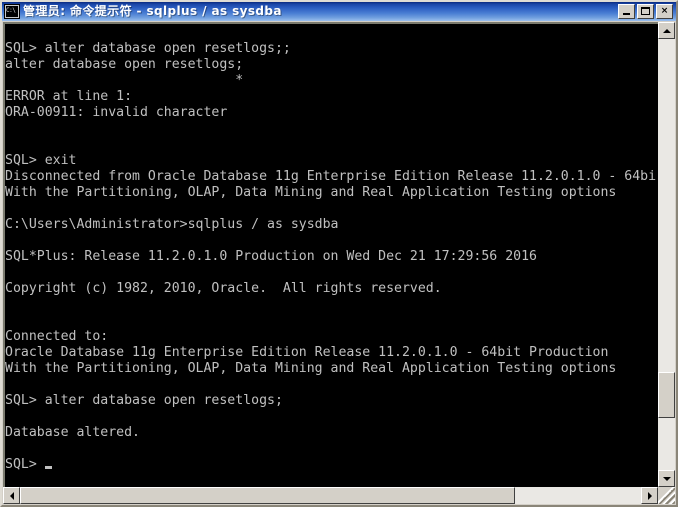  Describe the element at coordinates (649, 495) in the screenshot. I see `scroll-right-button` at that location.